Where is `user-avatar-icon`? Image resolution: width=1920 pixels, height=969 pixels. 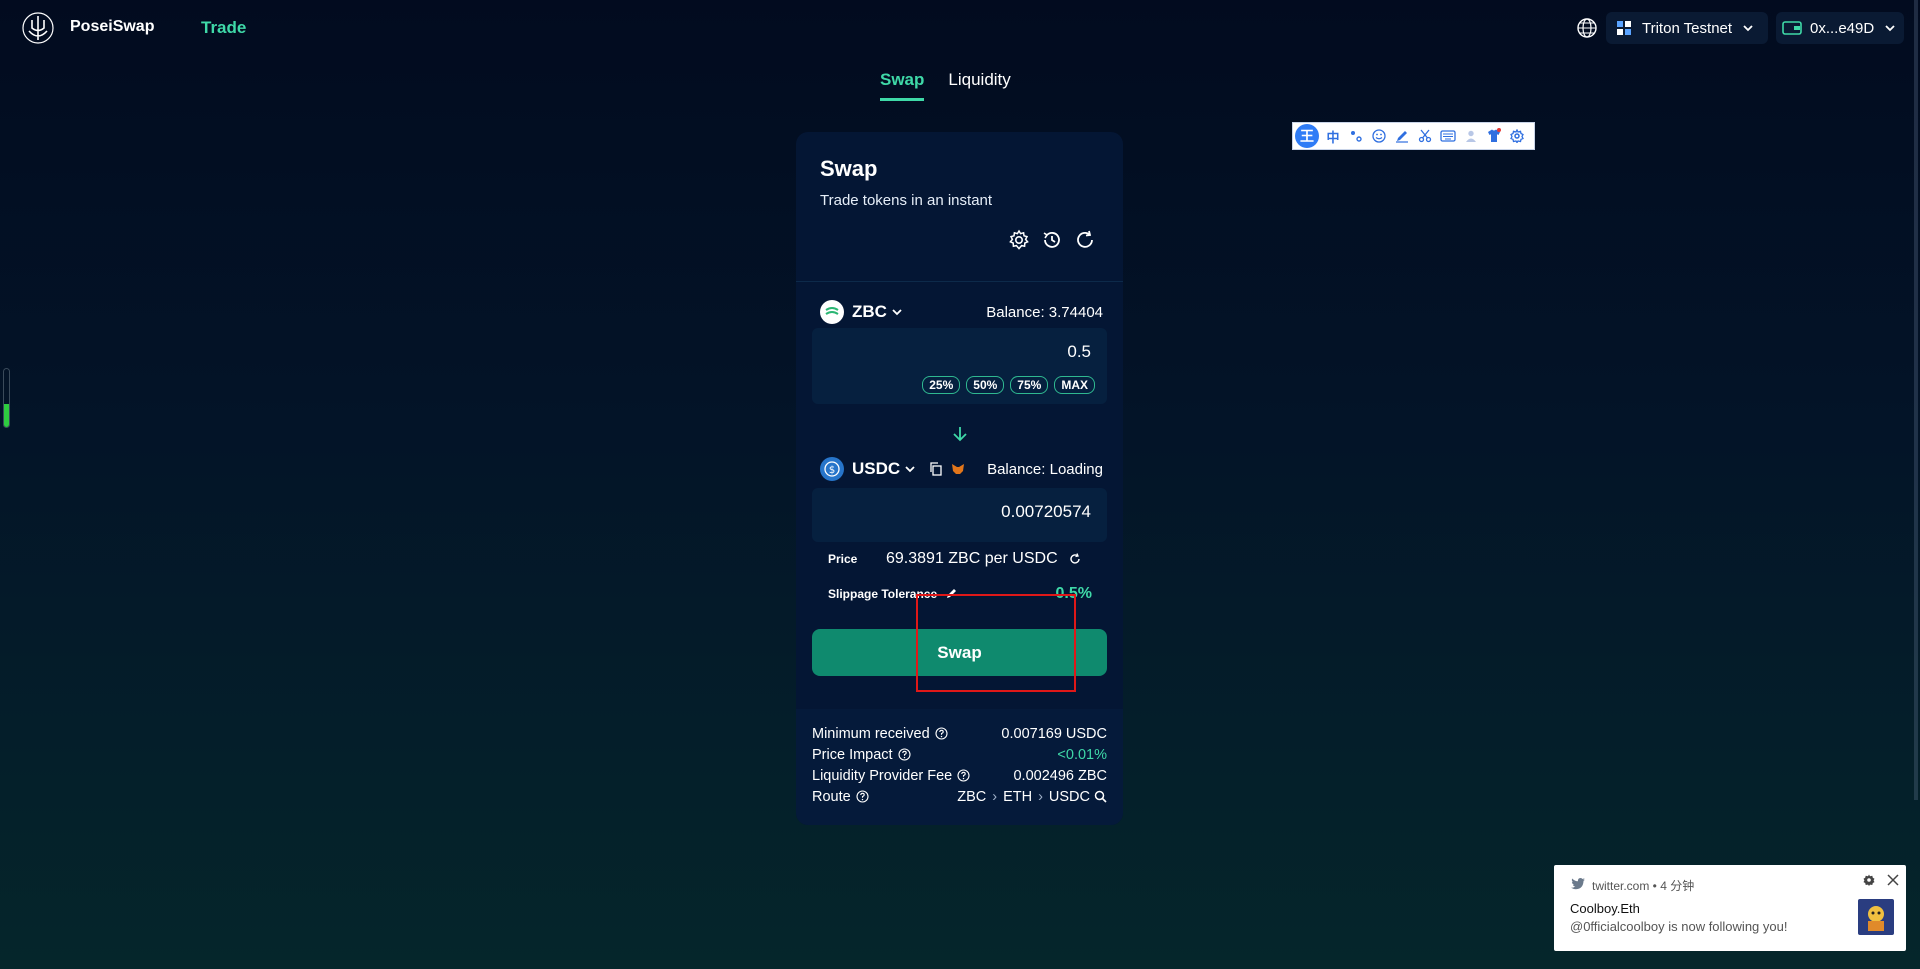 user-avatar-icon is located at coordinates (1471, 136).